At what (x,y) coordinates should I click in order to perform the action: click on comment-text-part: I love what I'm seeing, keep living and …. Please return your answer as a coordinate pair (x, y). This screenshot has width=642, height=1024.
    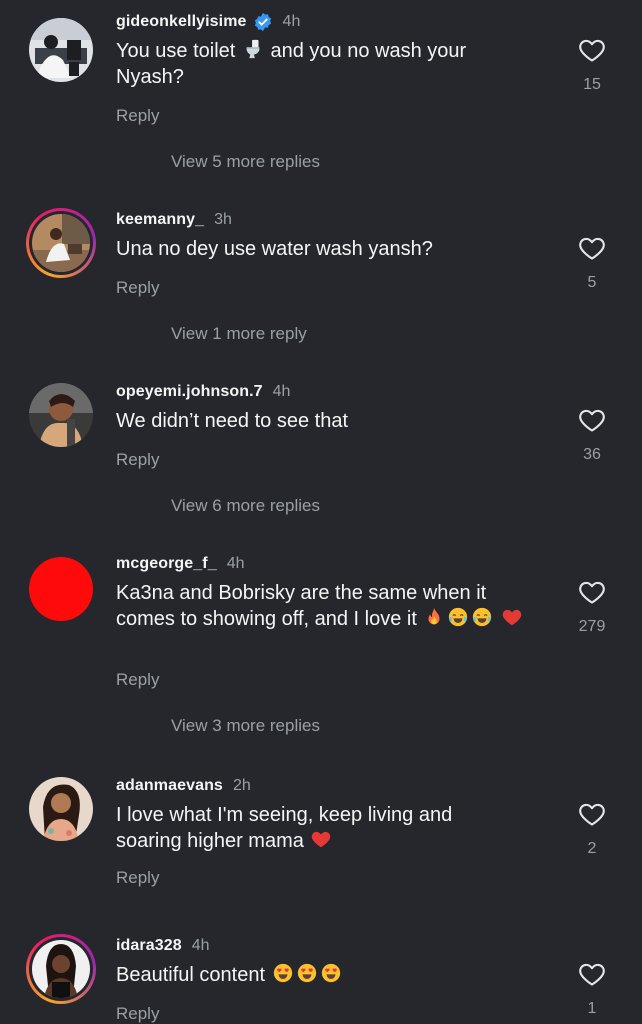
    Looking at the image, I should click on (284, 828).